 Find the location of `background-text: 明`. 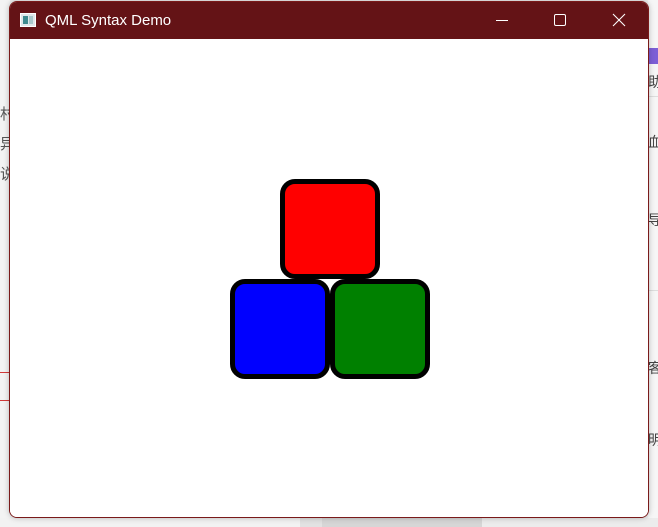

background-text: 明 is located at coordinates (653, 440).